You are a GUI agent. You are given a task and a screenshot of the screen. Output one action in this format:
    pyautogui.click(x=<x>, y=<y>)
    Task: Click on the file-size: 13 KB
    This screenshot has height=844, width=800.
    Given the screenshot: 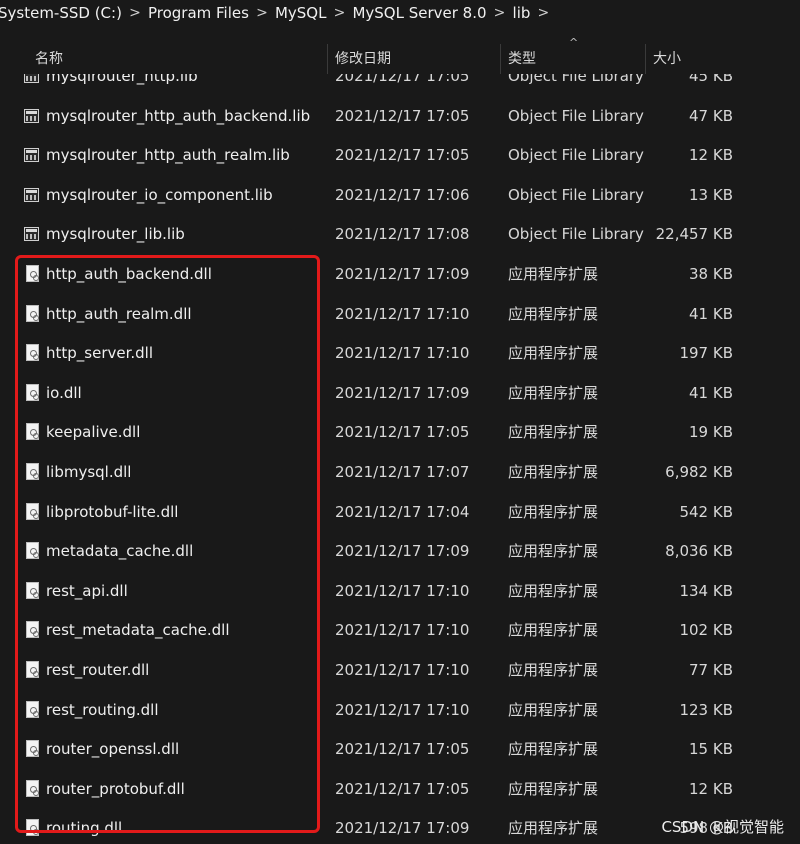 What is the action you would take?
    pyautogui.click(x=711, y=195)
    